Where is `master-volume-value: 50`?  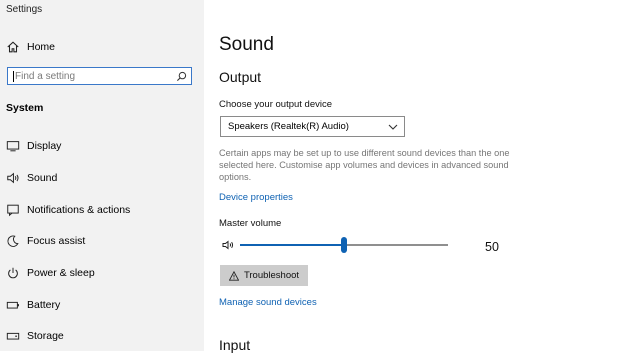 master-volume-value: 50 is located at coordinates (492, 247).